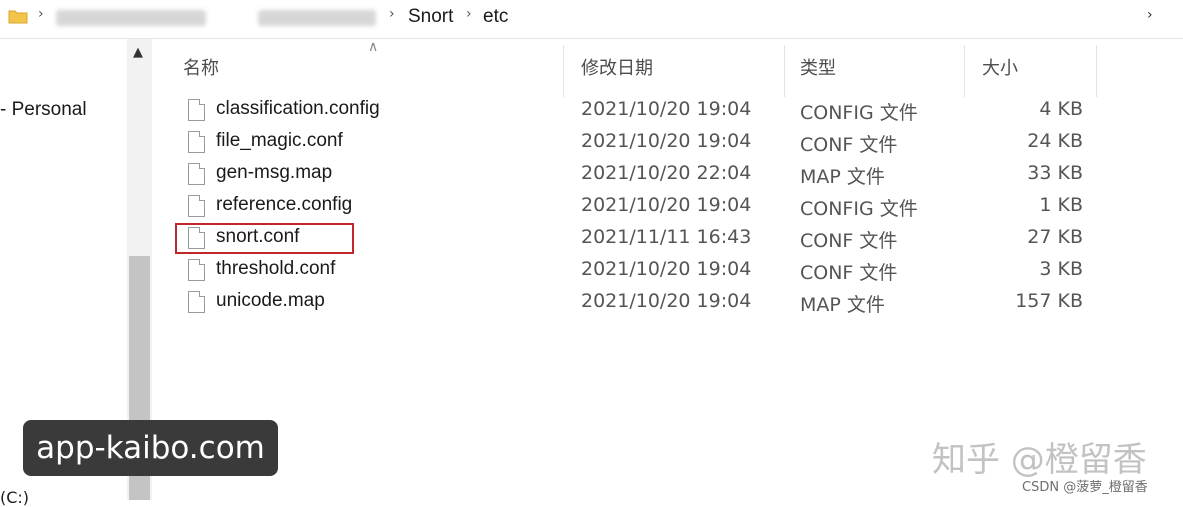  Describe the element at coordinates (284, 205) in the screenshot. I see `file-name: reference.config` at that location.